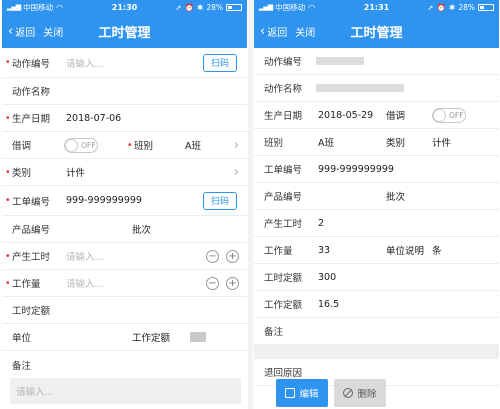 This screenshot has height=409, width=500. Describe the element at coordinates (124, 172) in the screenshot. I see `row-category: • 类别 计件 ›` at that location.